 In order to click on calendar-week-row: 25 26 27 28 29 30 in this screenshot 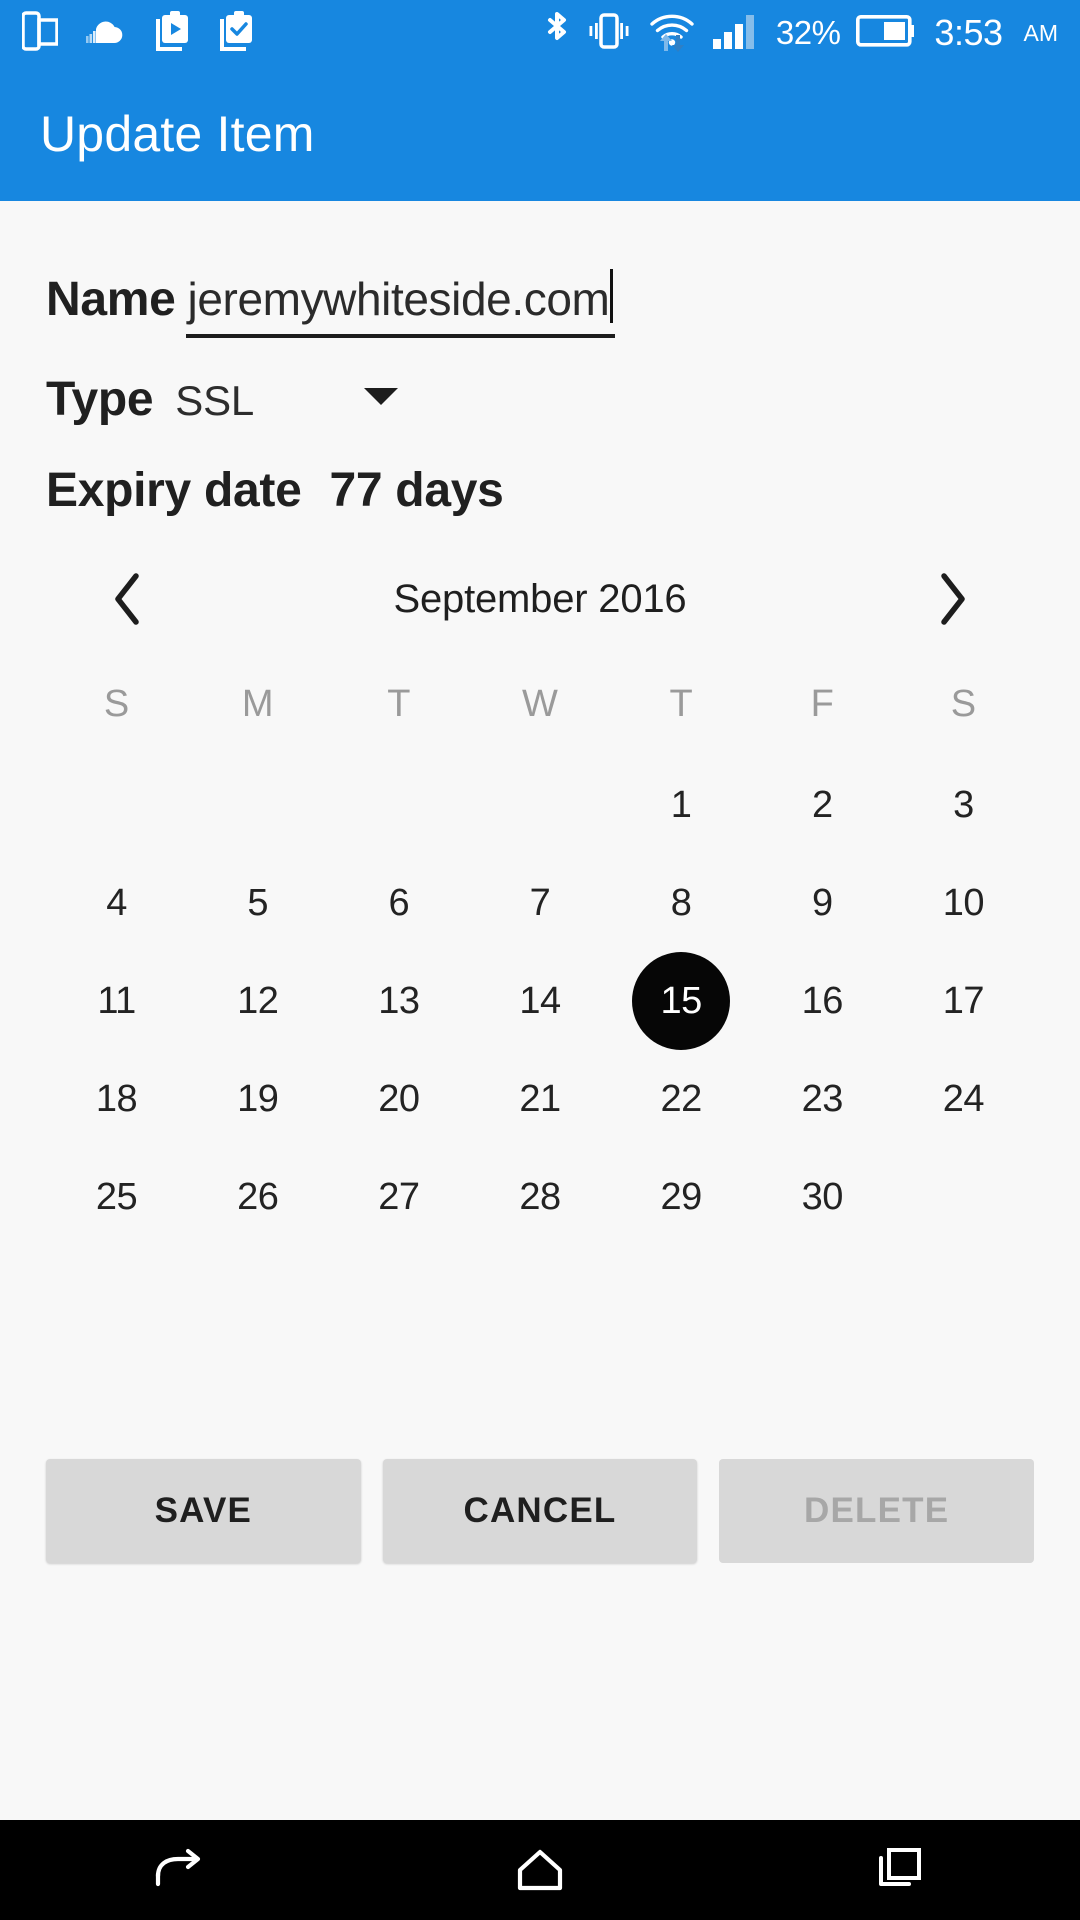, I will do `click(540, 1197)`.